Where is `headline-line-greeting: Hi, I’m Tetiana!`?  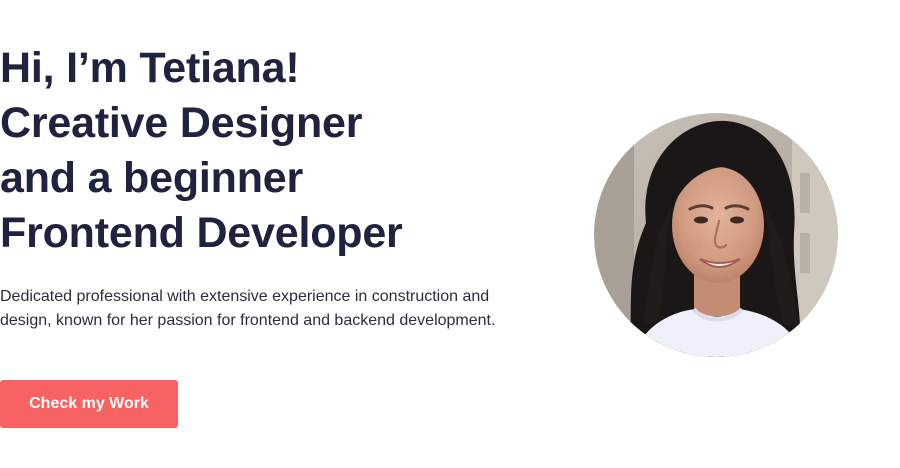
headline-line-greeting: Hi, I’m Tetiana! is located at coordinates (150, 68).